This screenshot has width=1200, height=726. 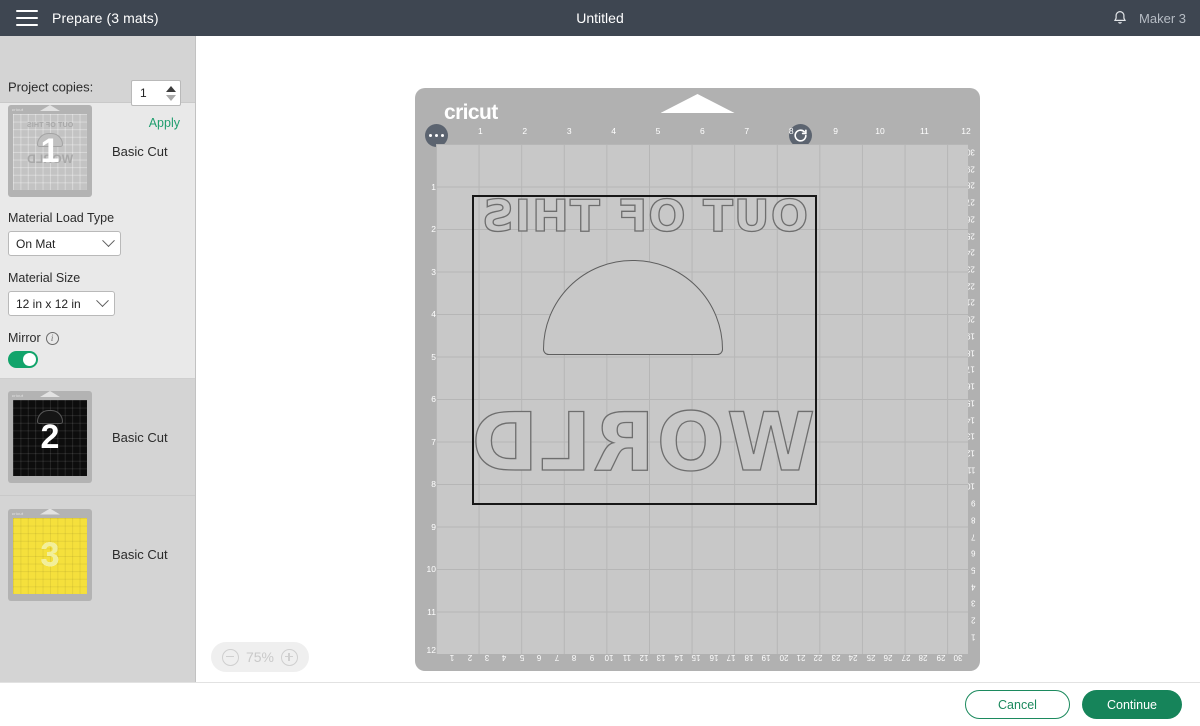 What do you see at coordinates (431, 569) in the screenshot?
I see `ruler-left-tick: 10` at bounding box center [431, 569].